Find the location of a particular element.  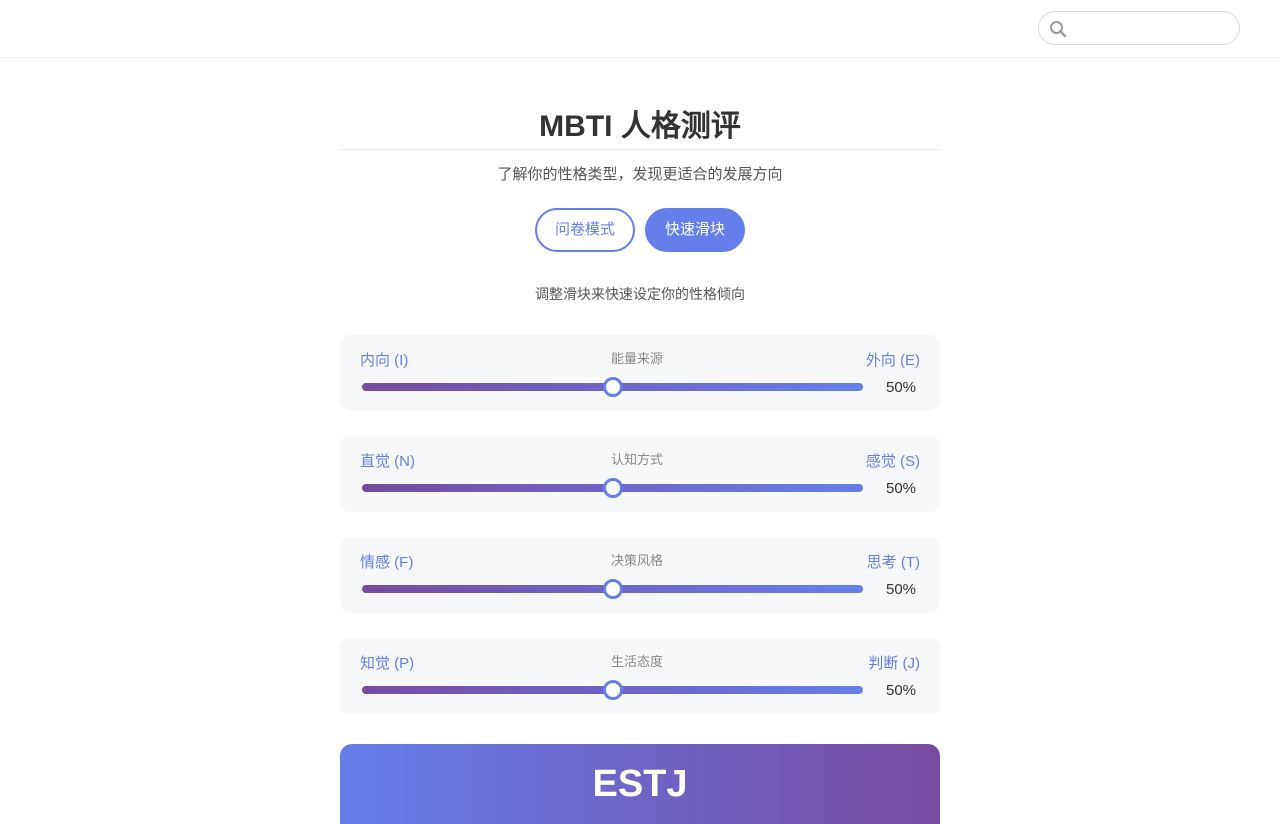

page-title: MBTI 人格测评 is located at coordinates (640, 126).